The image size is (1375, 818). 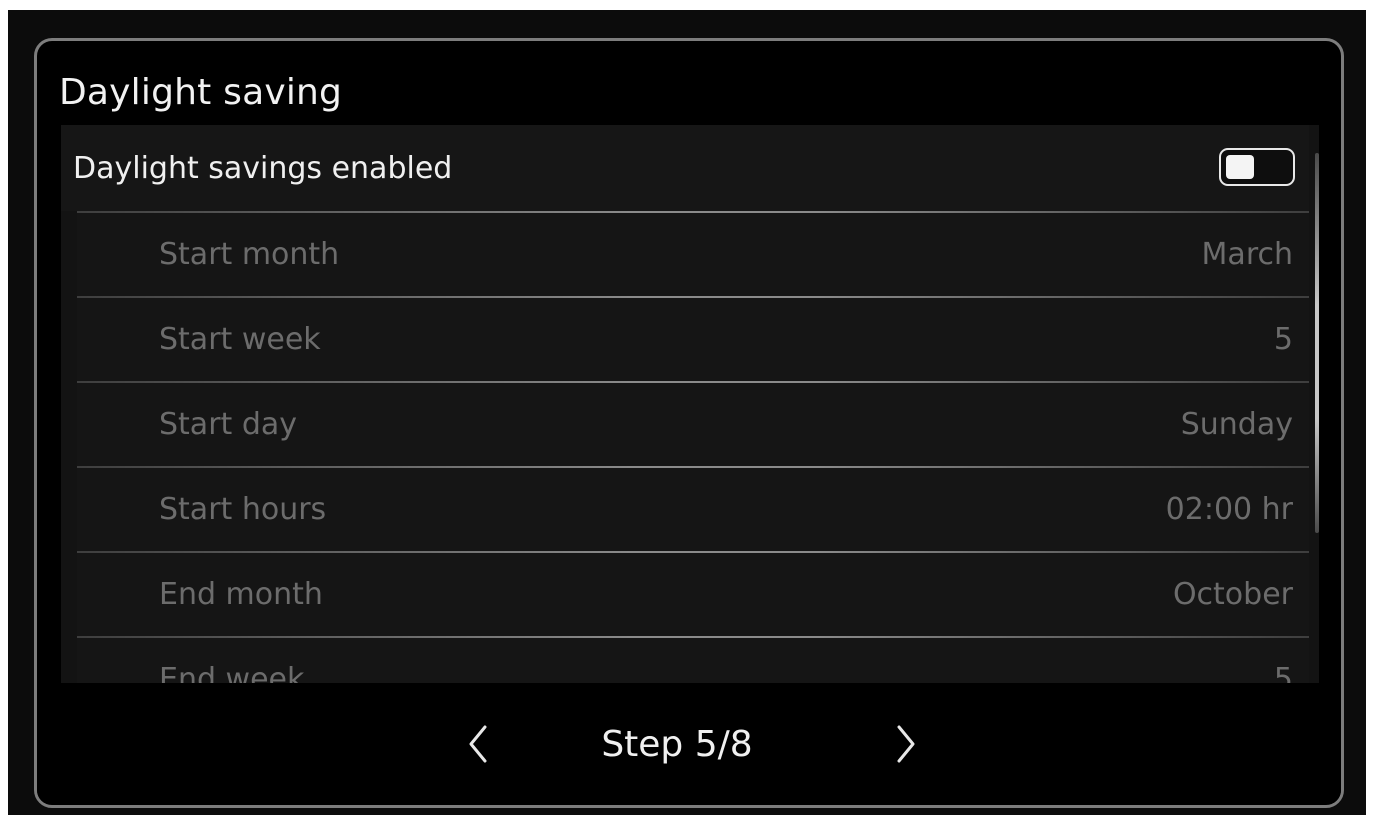 I want to click on step-navigation: Step 5/8, so click(x=689, y=743).